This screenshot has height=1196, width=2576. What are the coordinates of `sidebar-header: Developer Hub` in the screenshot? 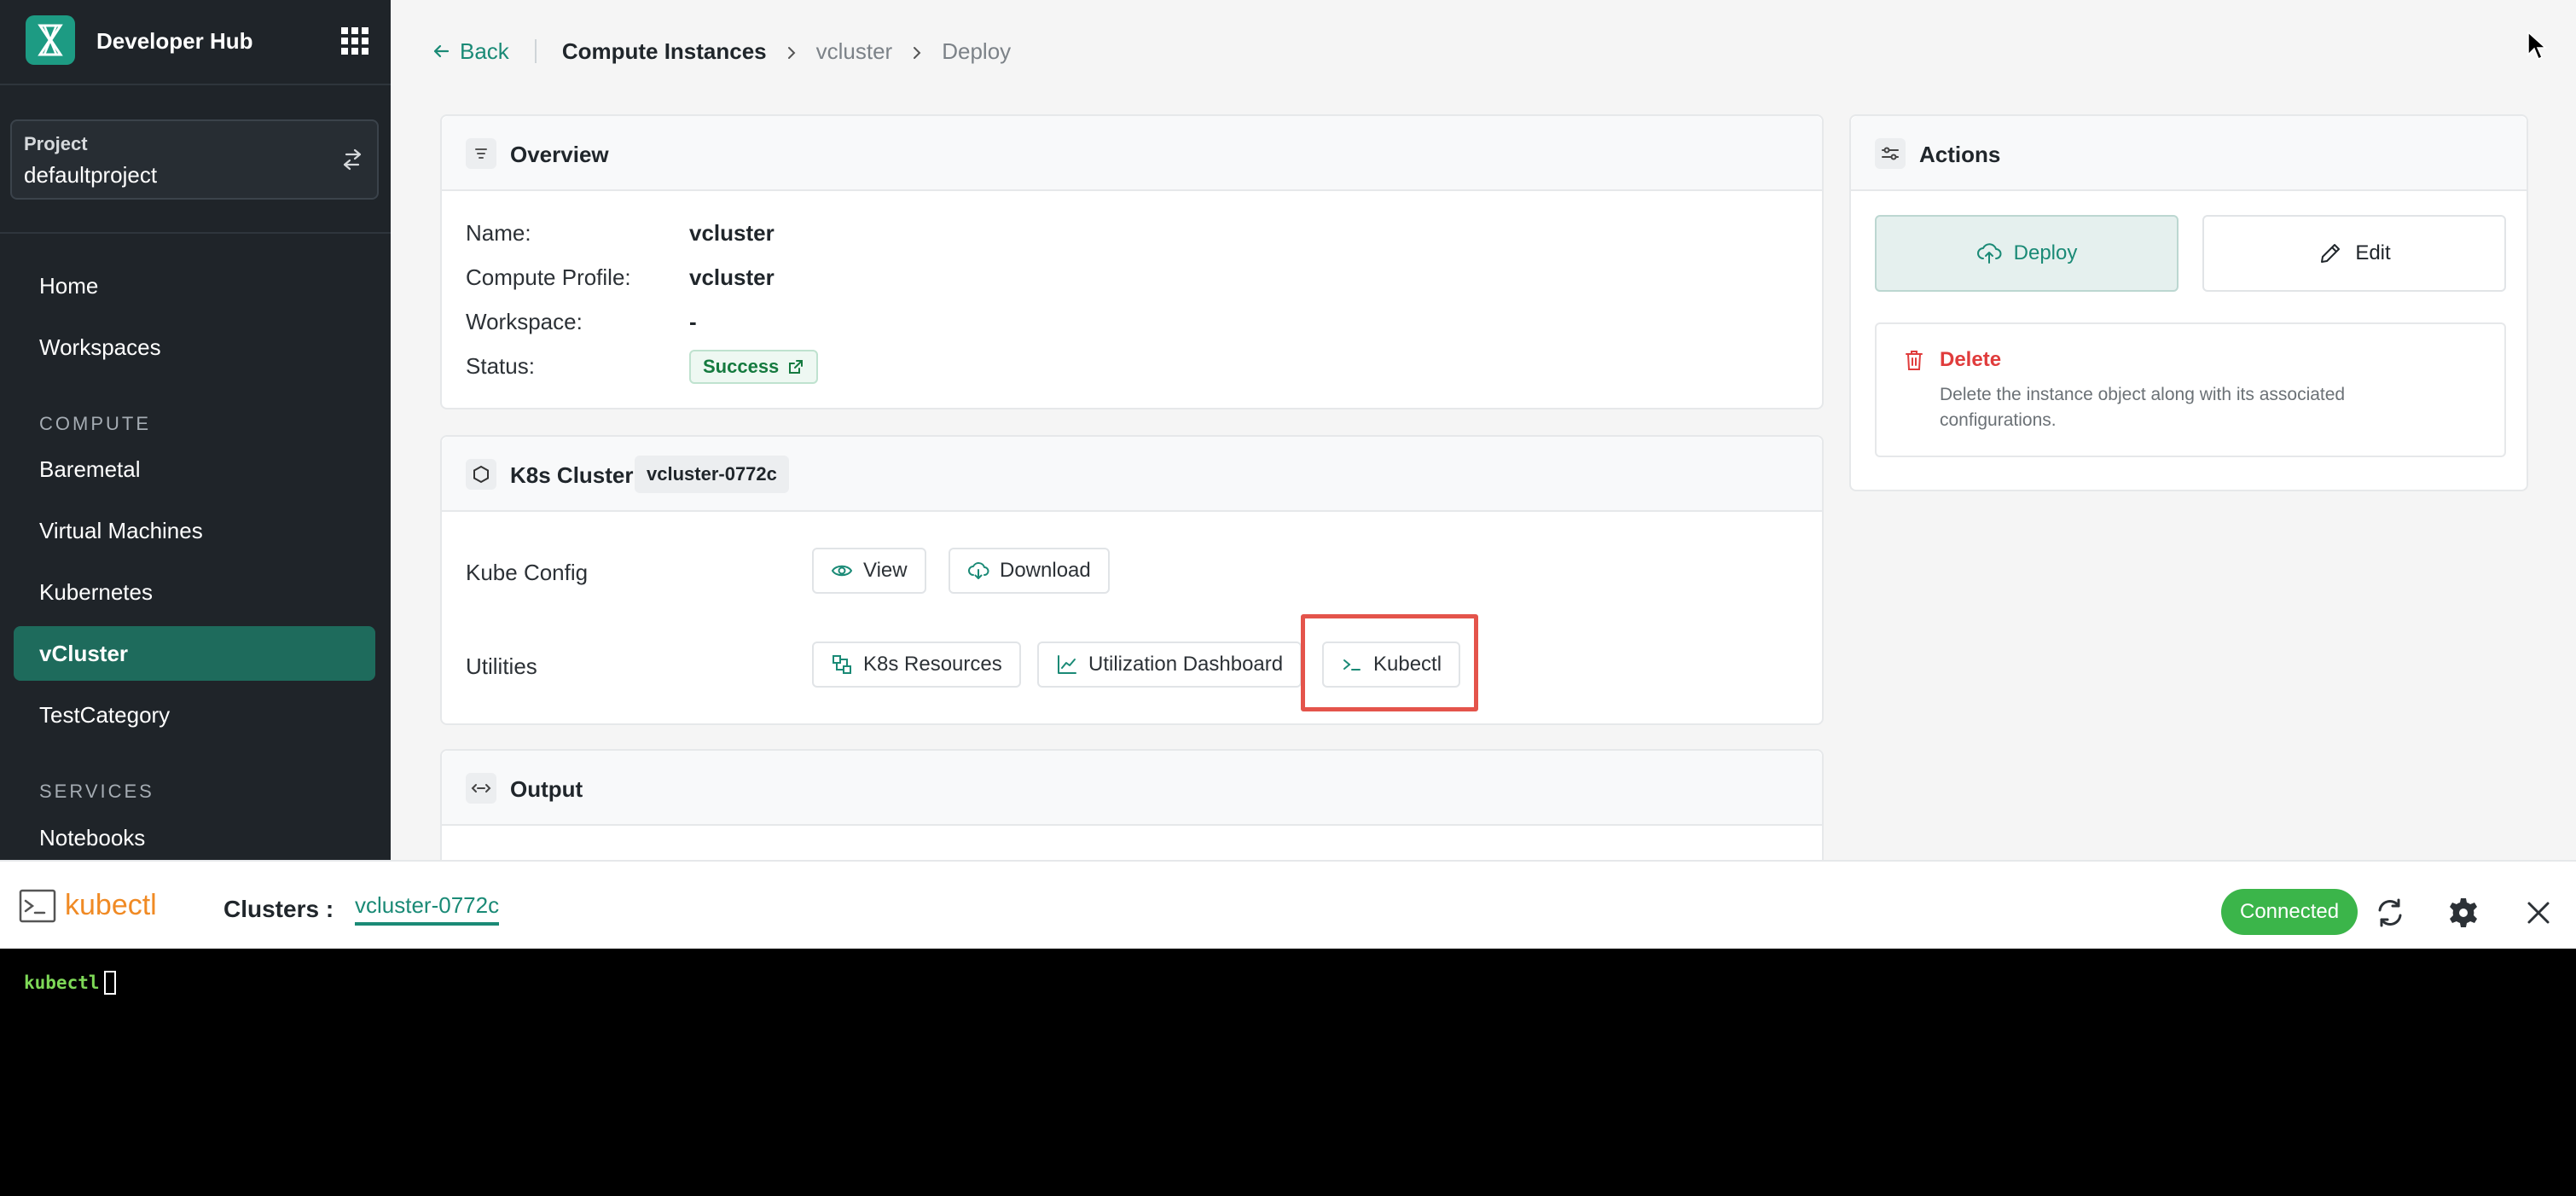 It's located at (195, 42).